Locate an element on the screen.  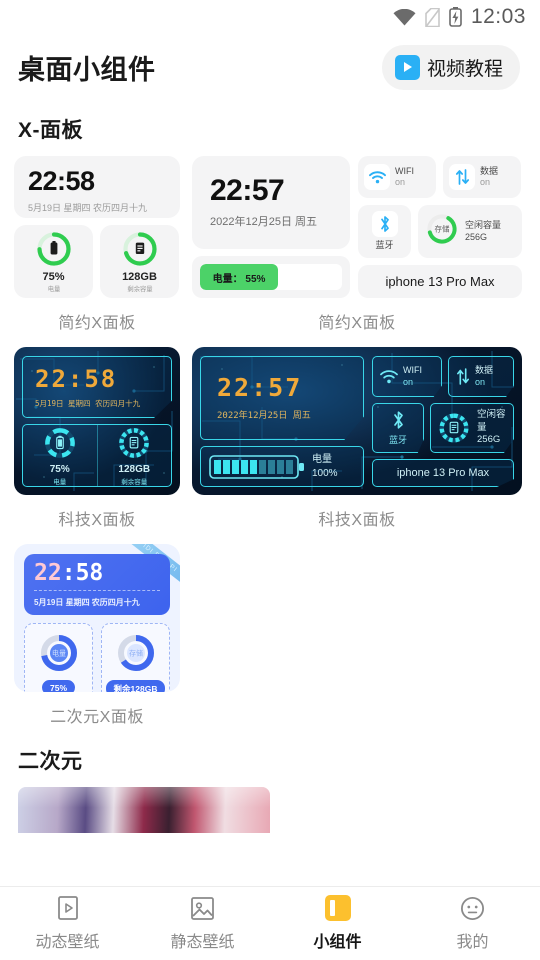
nav-label: 静态壁纸 is located at coordinates (202, 942).